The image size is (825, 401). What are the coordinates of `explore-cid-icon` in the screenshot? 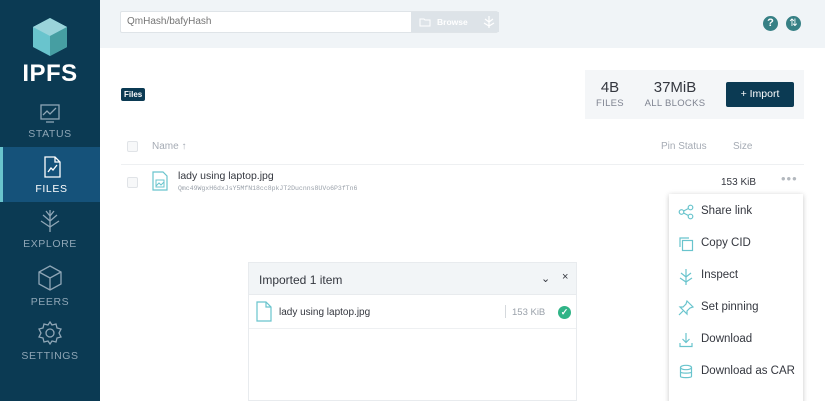 It's located at (489, 22).